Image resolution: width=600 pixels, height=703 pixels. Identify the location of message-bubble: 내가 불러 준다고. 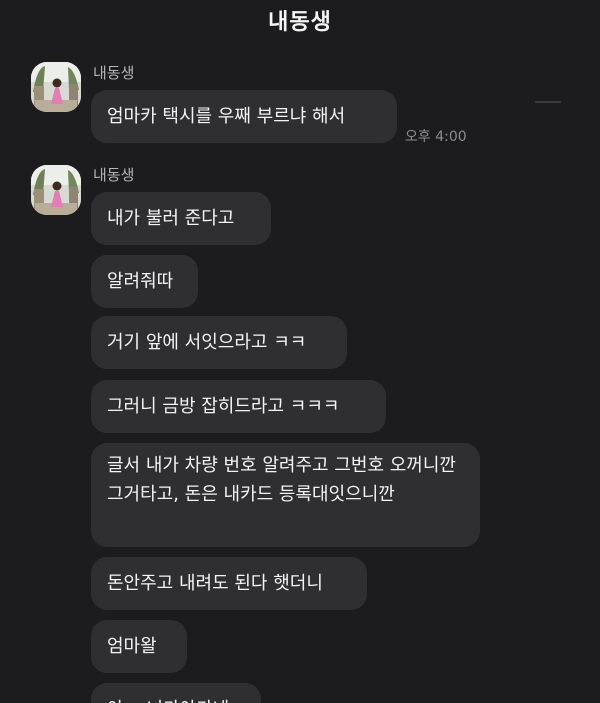
(181, 218).